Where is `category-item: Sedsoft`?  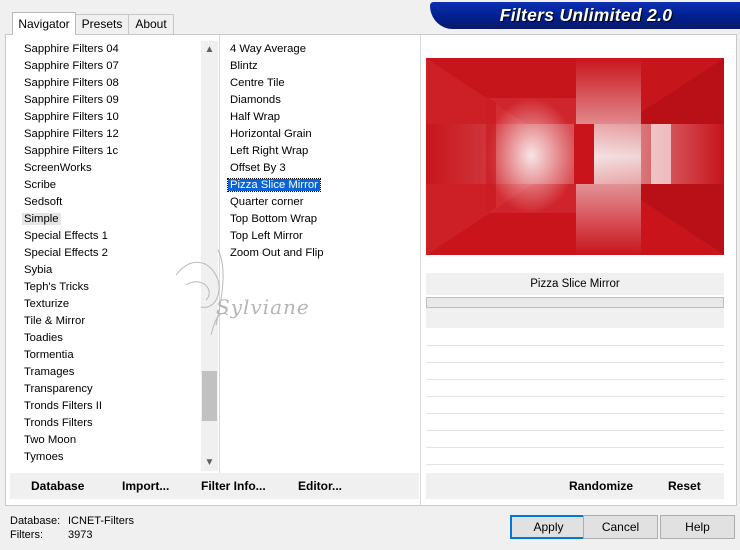 category-item: Sedsoft is located at coordinates (71, 202).